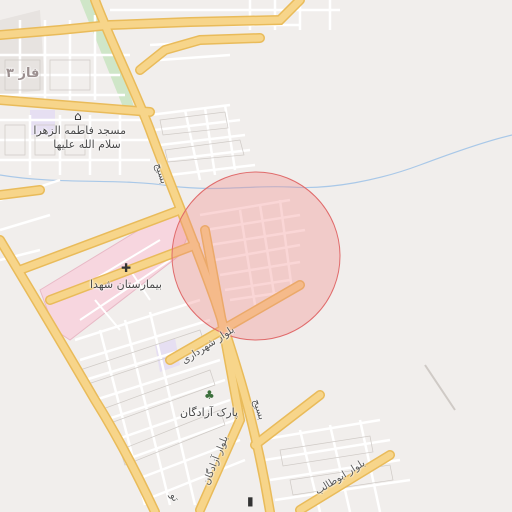 The height and width of the screenshot is (512, 512). I want to click on hospital-cross-icon: ✚, so click(126, 268).